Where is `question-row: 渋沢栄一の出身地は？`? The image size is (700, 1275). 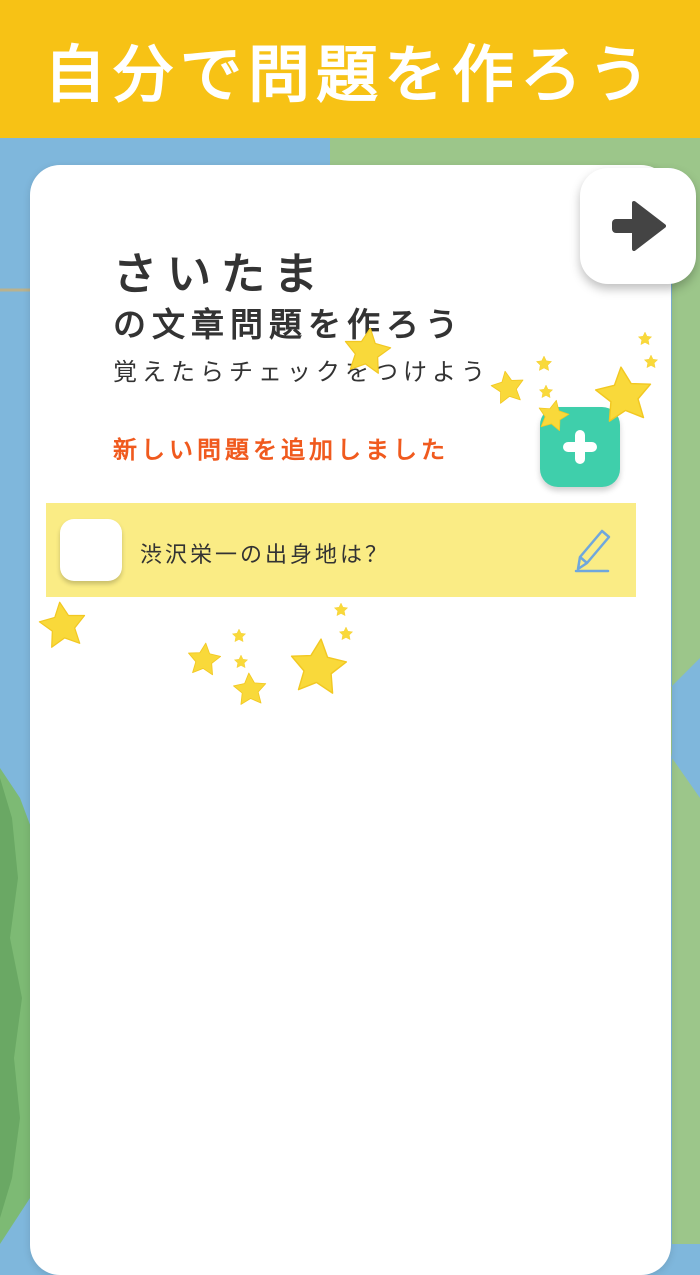
question-row: 渋沢栄一の出身地は？ is located at coordinates (341, 550).